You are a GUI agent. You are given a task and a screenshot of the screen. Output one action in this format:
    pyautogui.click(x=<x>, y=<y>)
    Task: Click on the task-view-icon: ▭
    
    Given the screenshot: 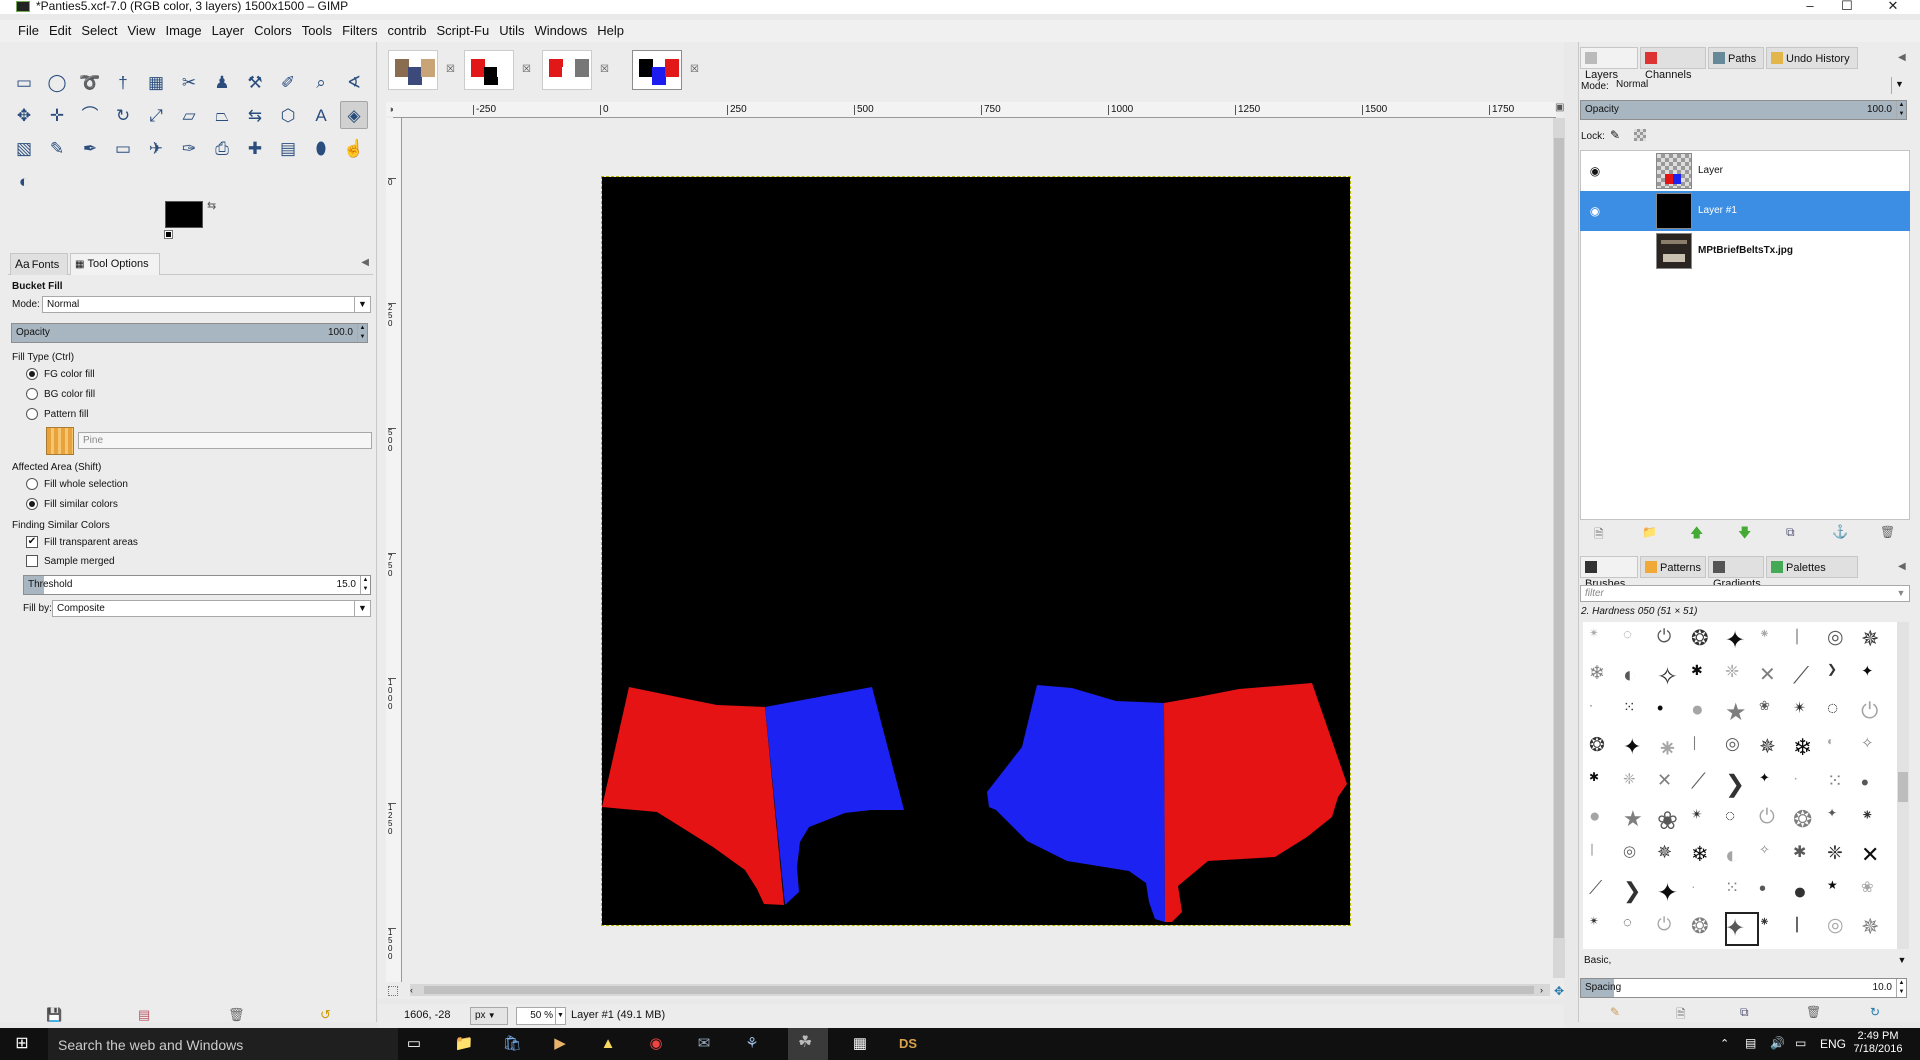 What is the action you would take?
    pyautogui.click(x=414, y=1044)
    